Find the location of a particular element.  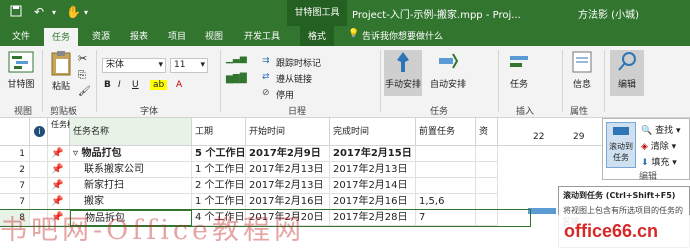

start-cell: 2017年2月9日 is located at coordinates (288, 154).